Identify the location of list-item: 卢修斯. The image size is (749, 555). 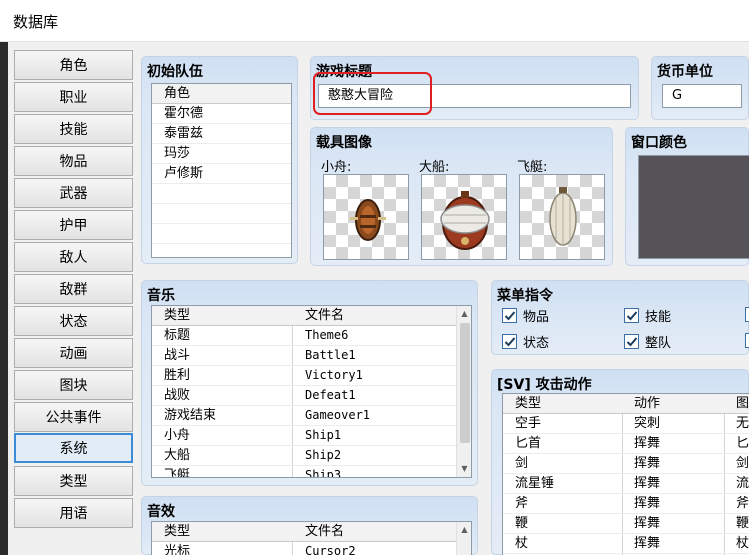
(221, 174).